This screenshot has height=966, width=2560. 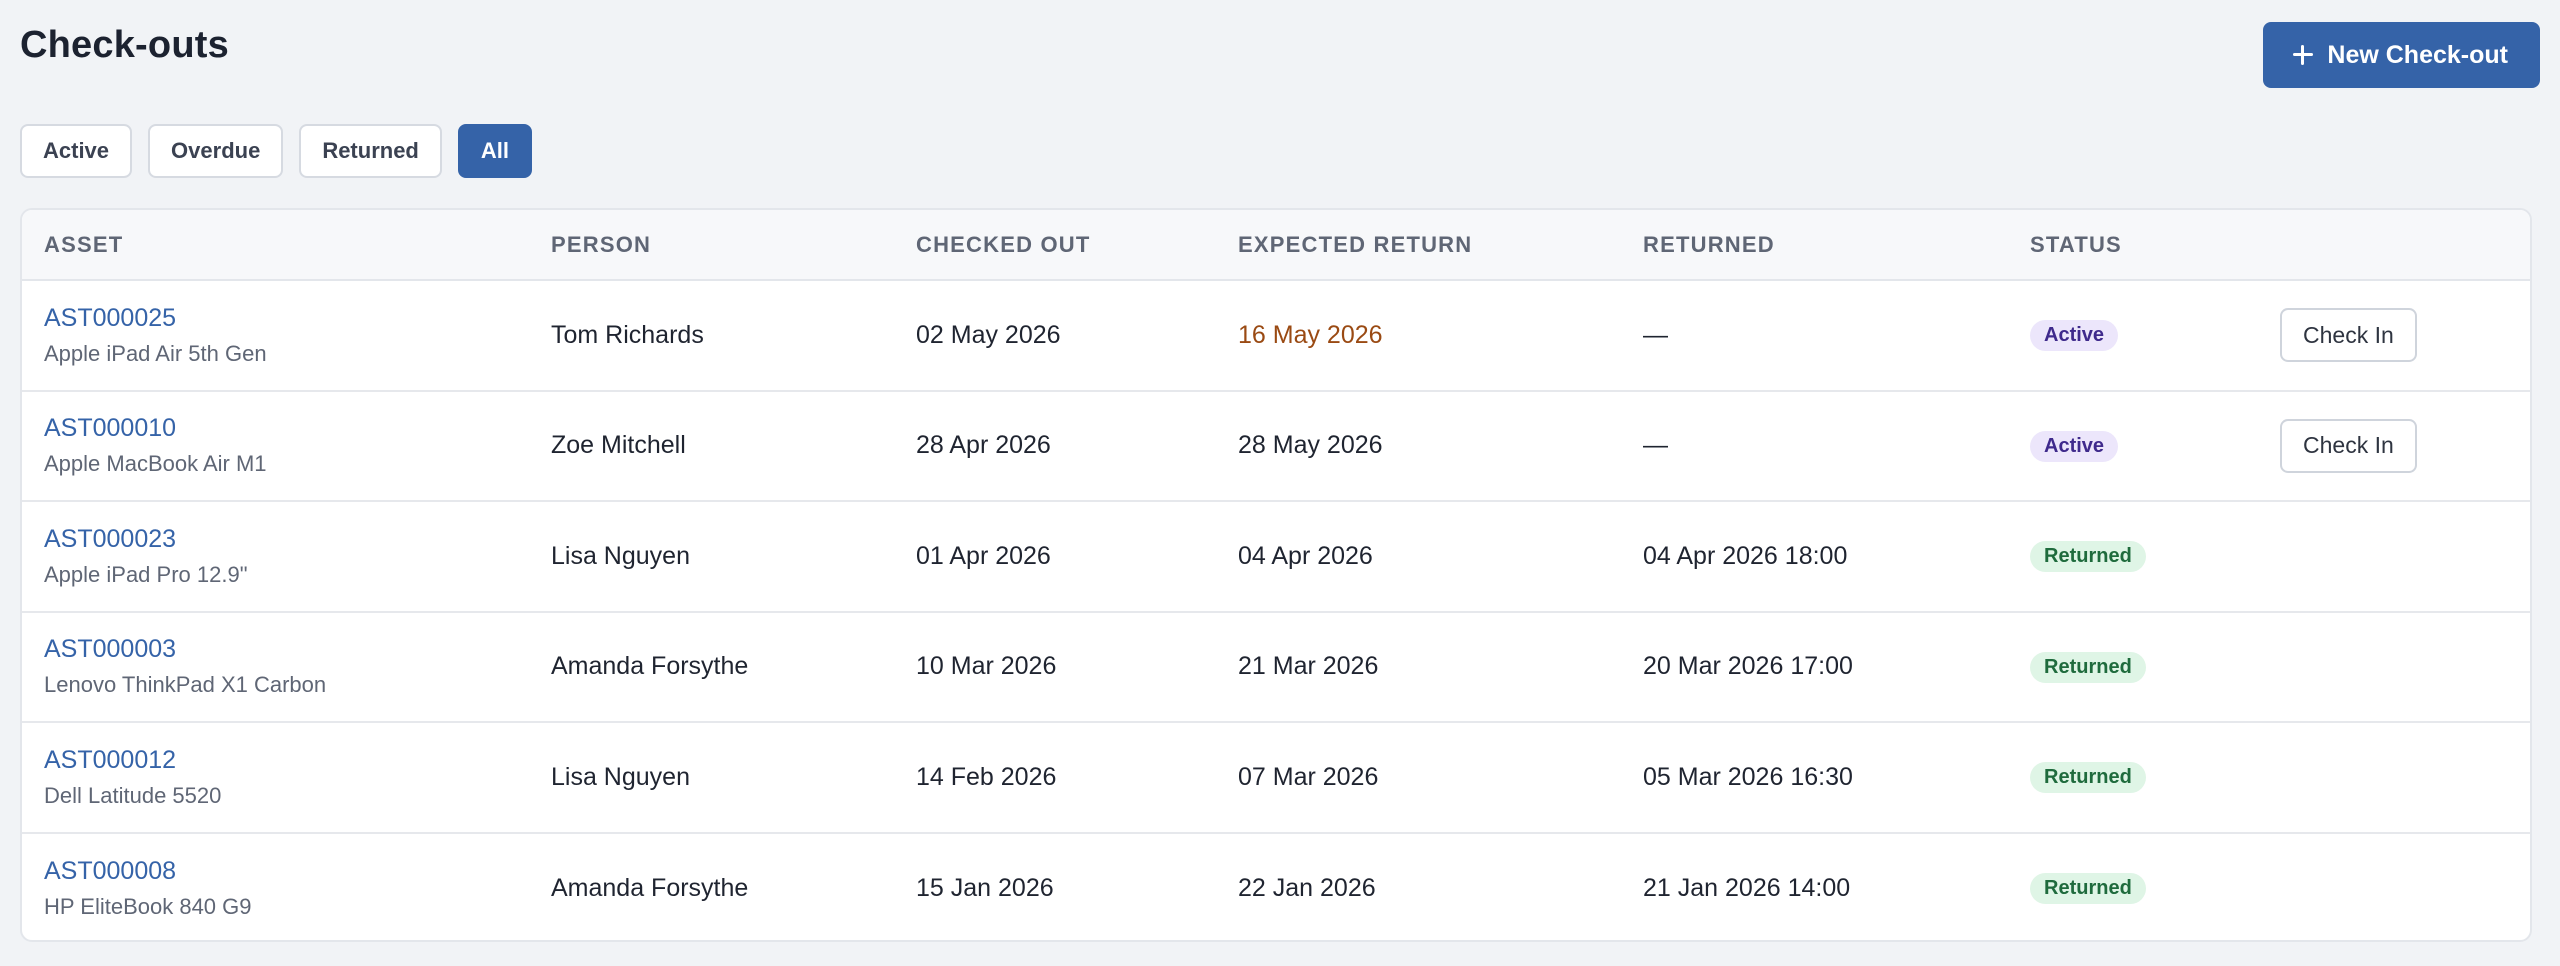 What do you see at coordinates (1355, 244) in the screenshot?
I see `column-header-expected-return: EXPECTED RETURN` at bounding box center [1355, 244].